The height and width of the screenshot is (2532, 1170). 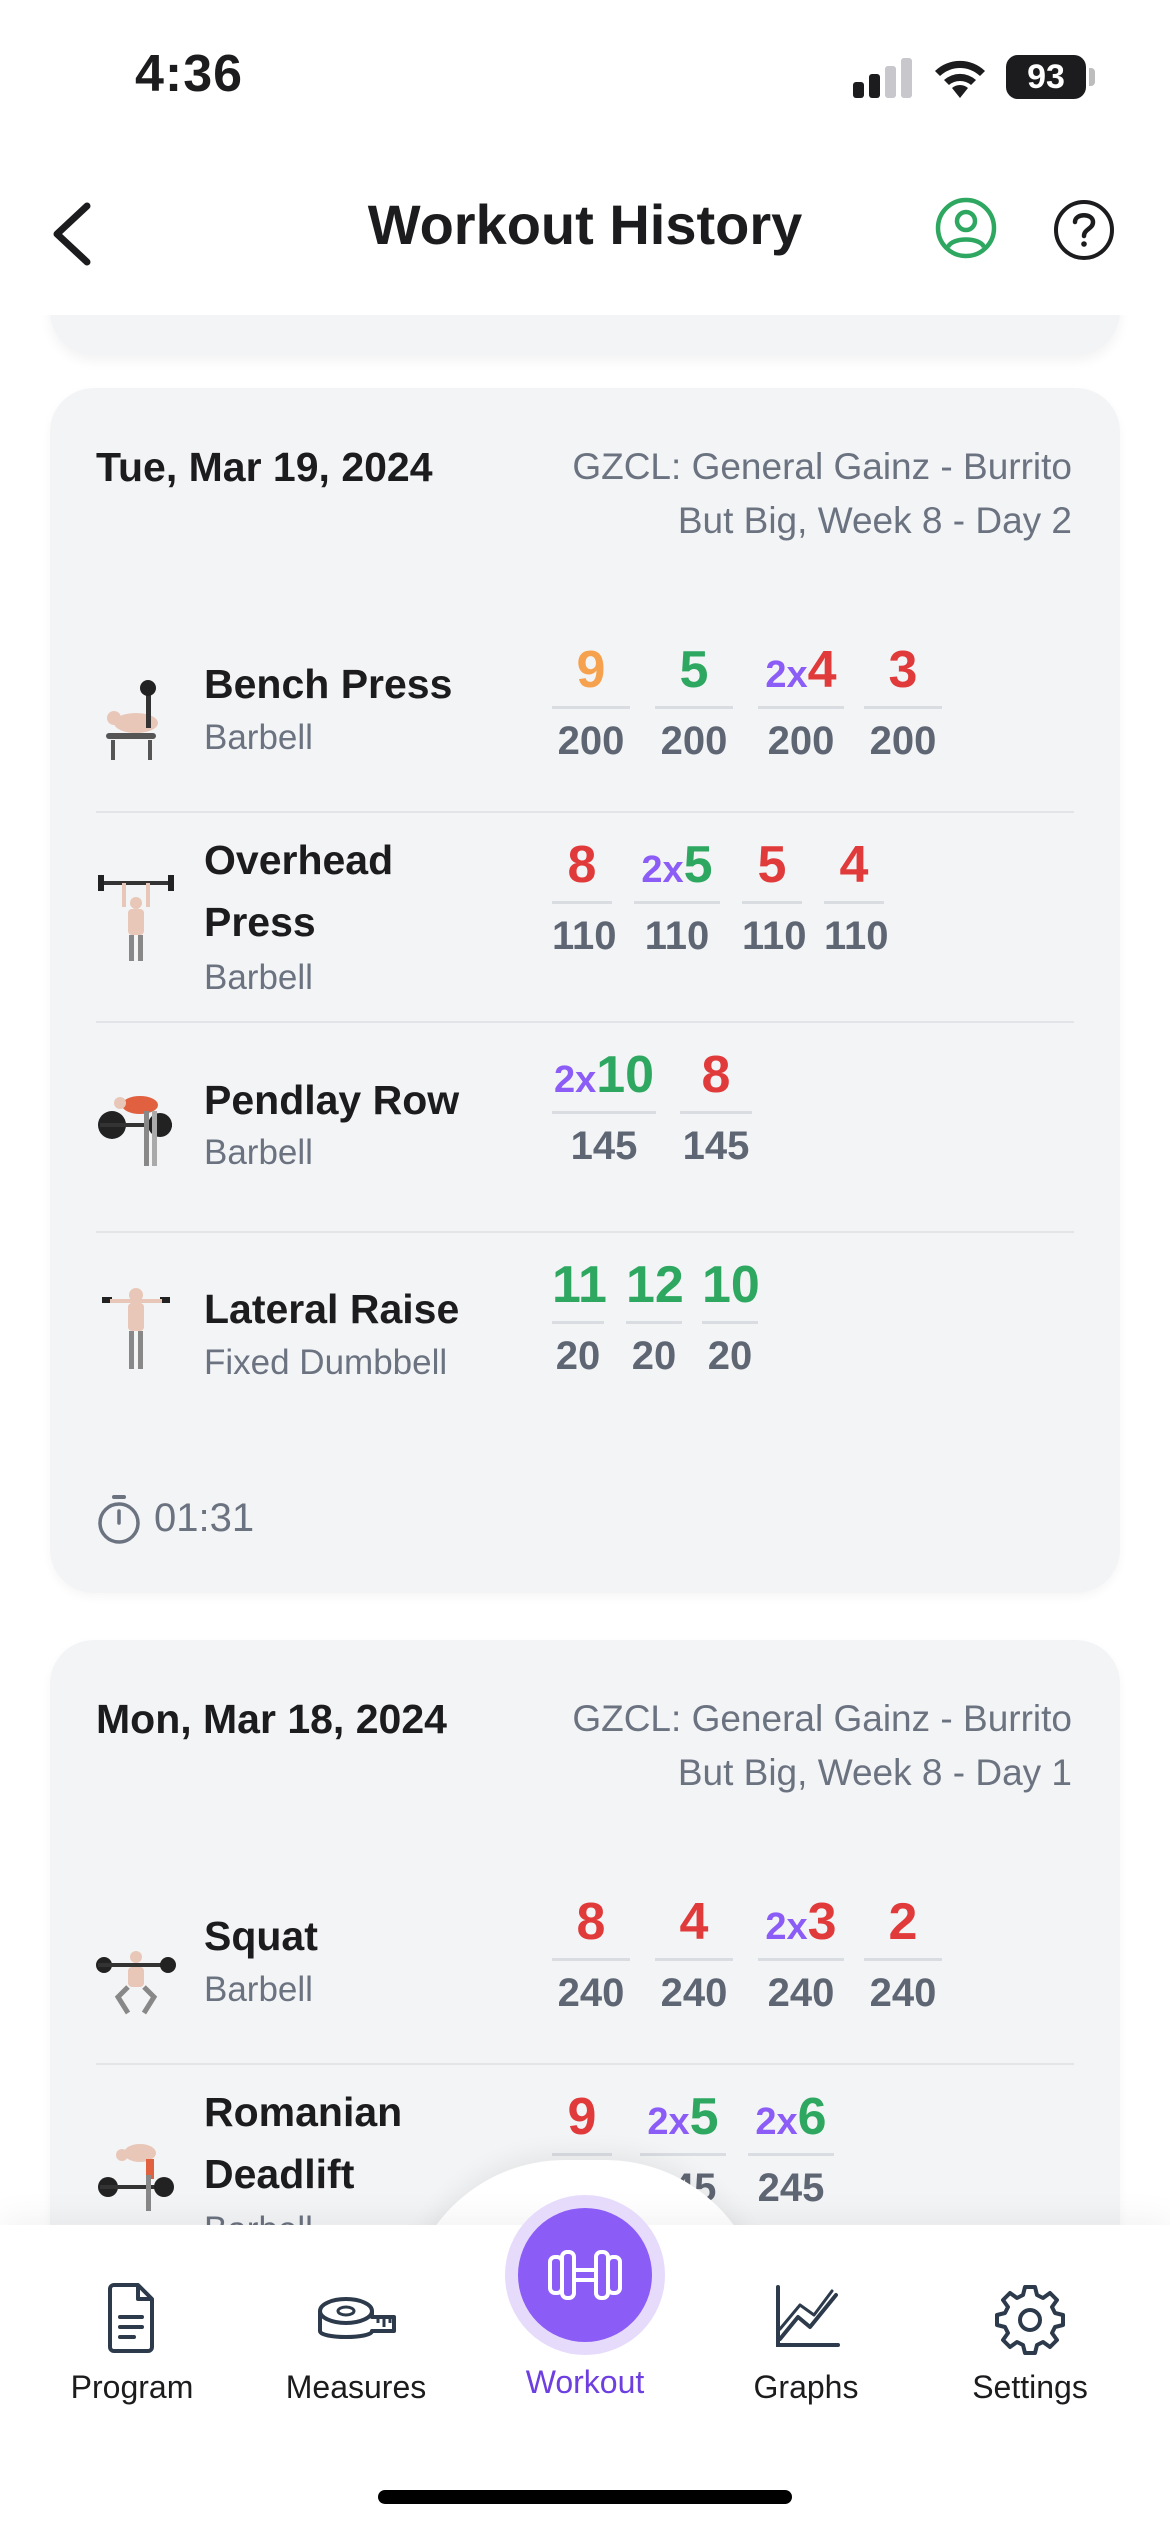 What do you see at coordinates (883, 78) in the screenshot?
I see `cellular-signal-icon` at bounding box center [883, 78].